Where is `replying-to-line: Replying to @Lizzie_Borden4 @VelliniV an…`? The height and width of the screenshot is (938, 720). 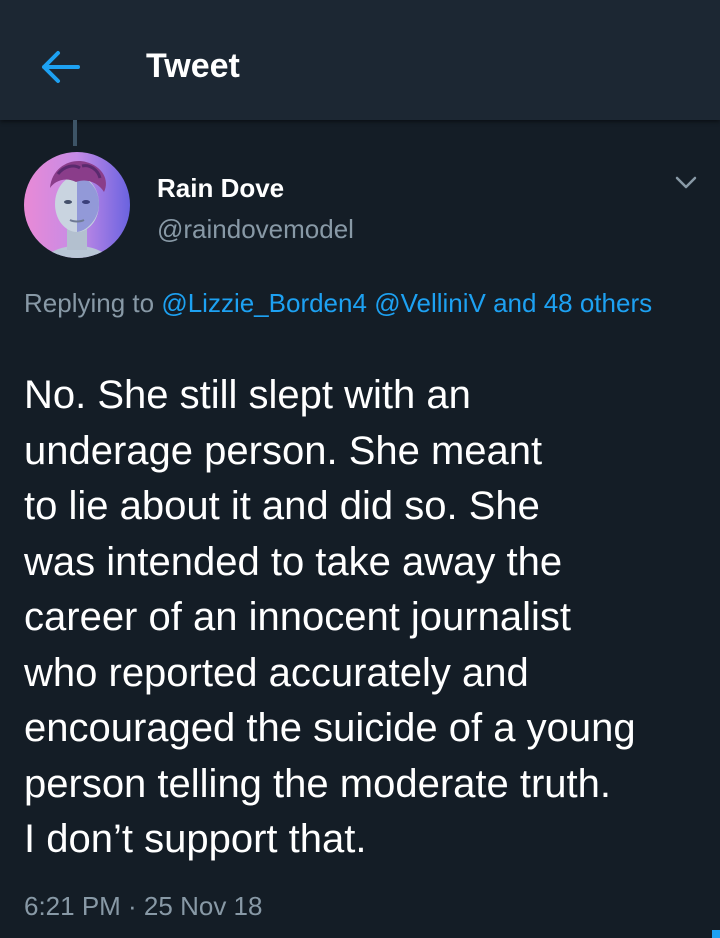
replying-to-line: Replying to @Lizzie_Borden4 @VelliniV an… is located at coordinates (354, 303).